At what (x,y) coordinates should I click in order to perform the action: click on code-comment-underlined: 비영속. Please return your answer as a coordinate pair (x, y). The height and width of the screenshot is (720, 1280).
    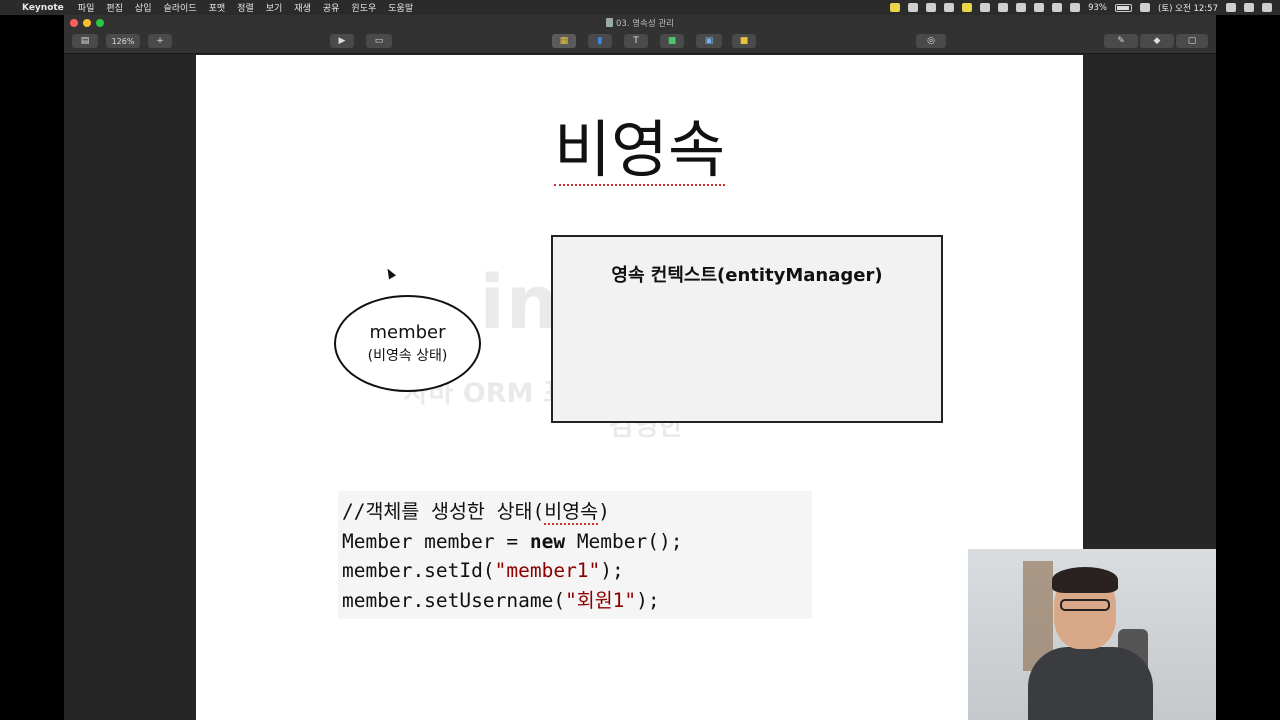
    Looking at the image, I should click on (571, 512).